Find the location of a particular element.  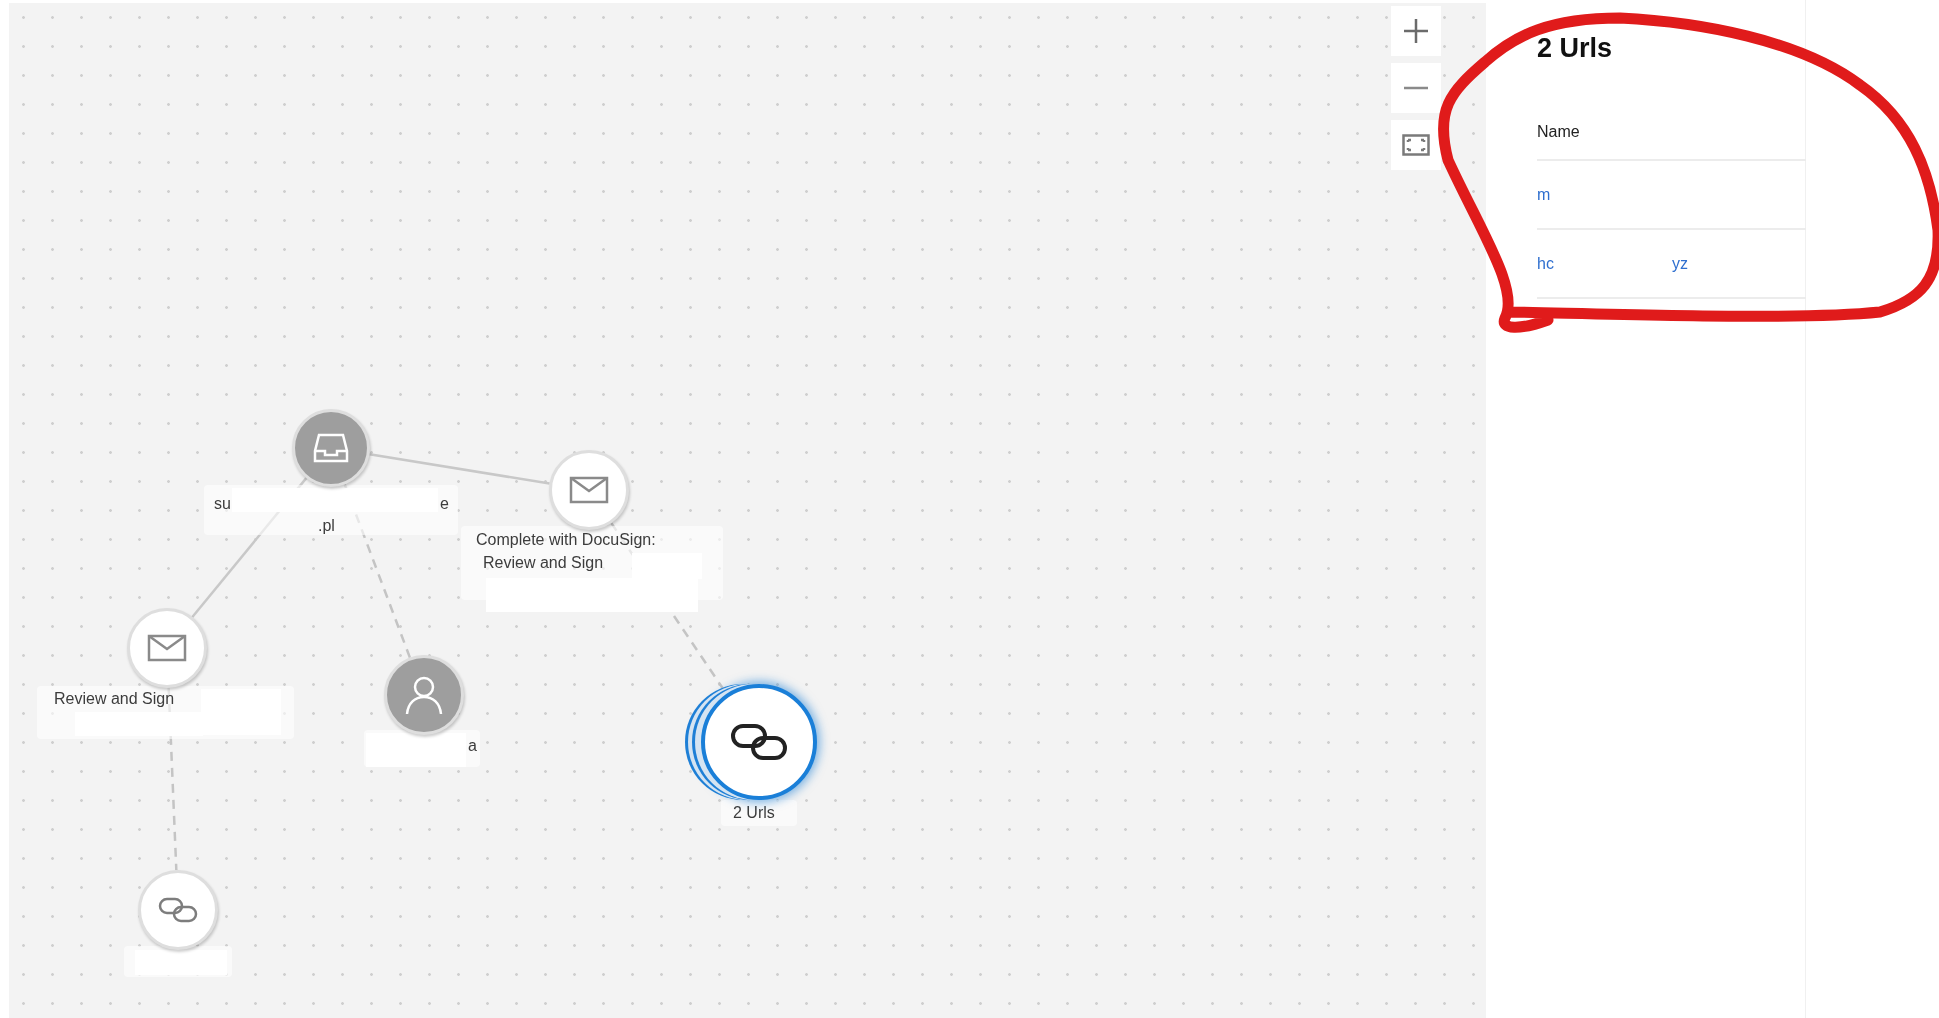

panel-title: 2 Urls is located at coordinates (1575, 48).